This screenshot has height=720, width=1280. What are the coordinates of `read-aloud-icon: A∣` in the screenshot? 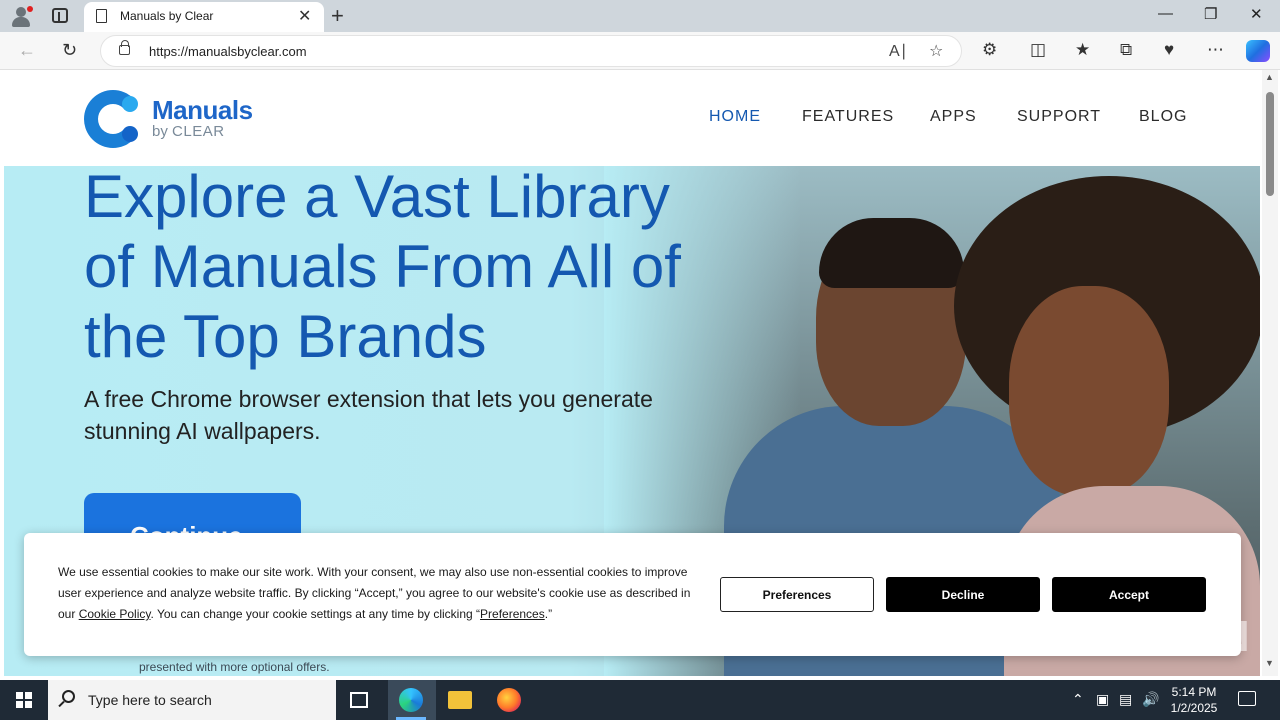 It's located at (898, 51).